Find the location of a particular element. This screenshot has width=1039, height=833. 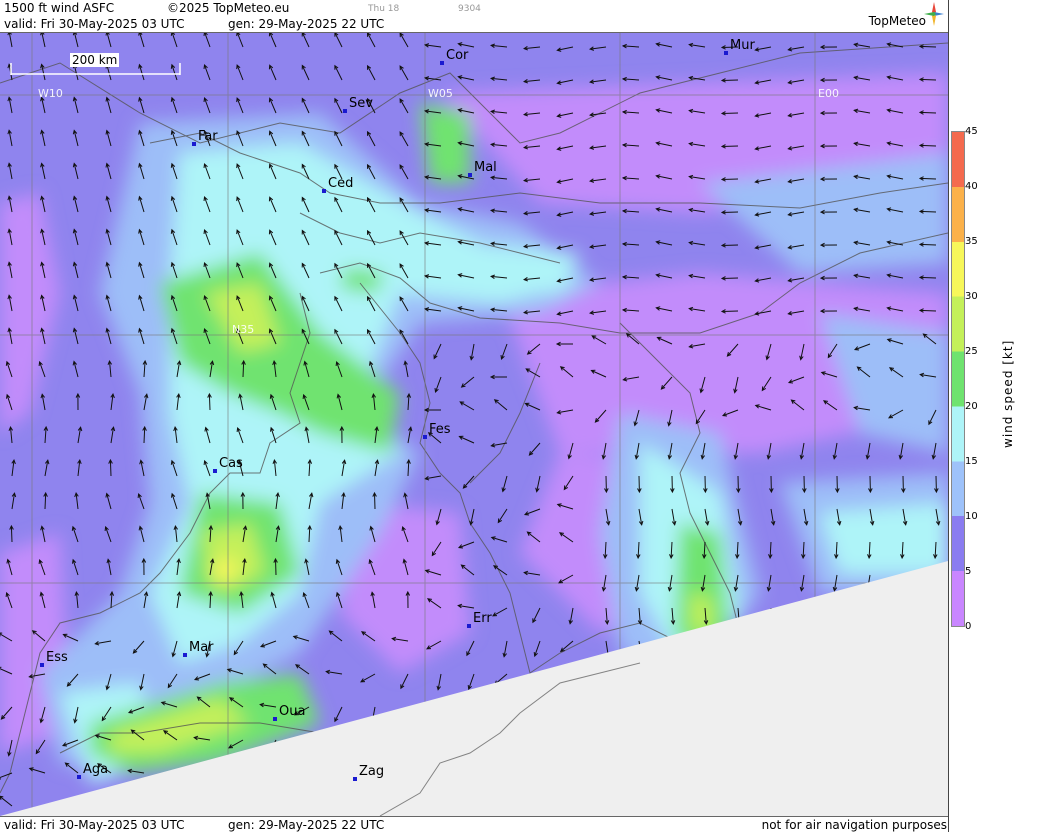

header-small-code: 9304 is located at coordinates (469, 9).